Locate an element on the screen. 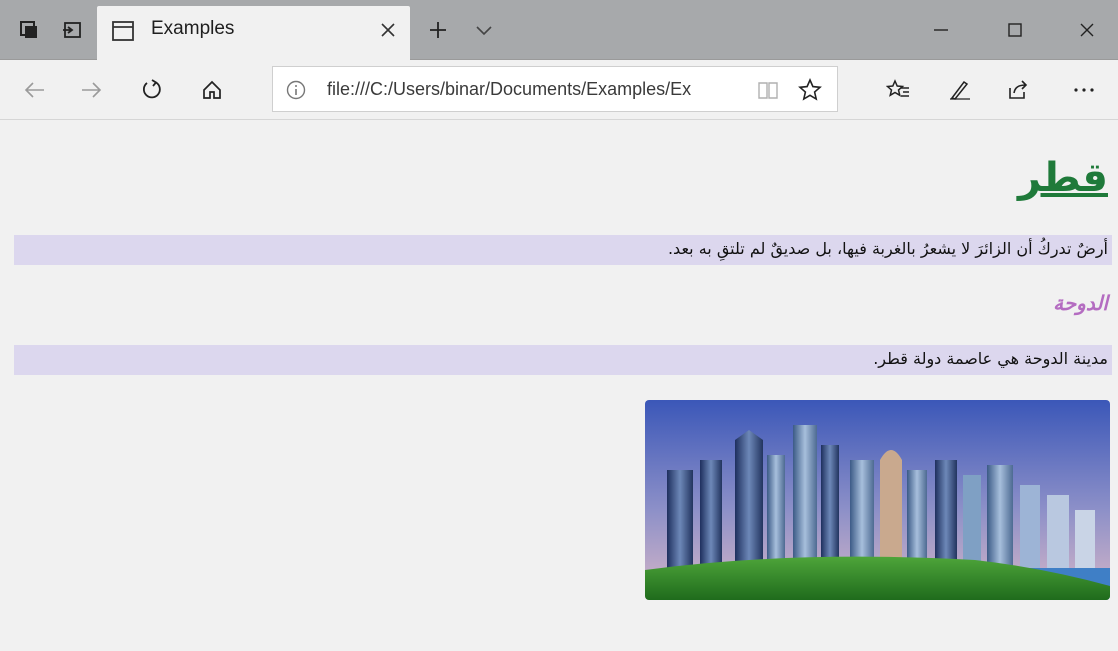 This screenshot has height=651, width=1118. back-arrow-icon is located at coordinates (34, 90).